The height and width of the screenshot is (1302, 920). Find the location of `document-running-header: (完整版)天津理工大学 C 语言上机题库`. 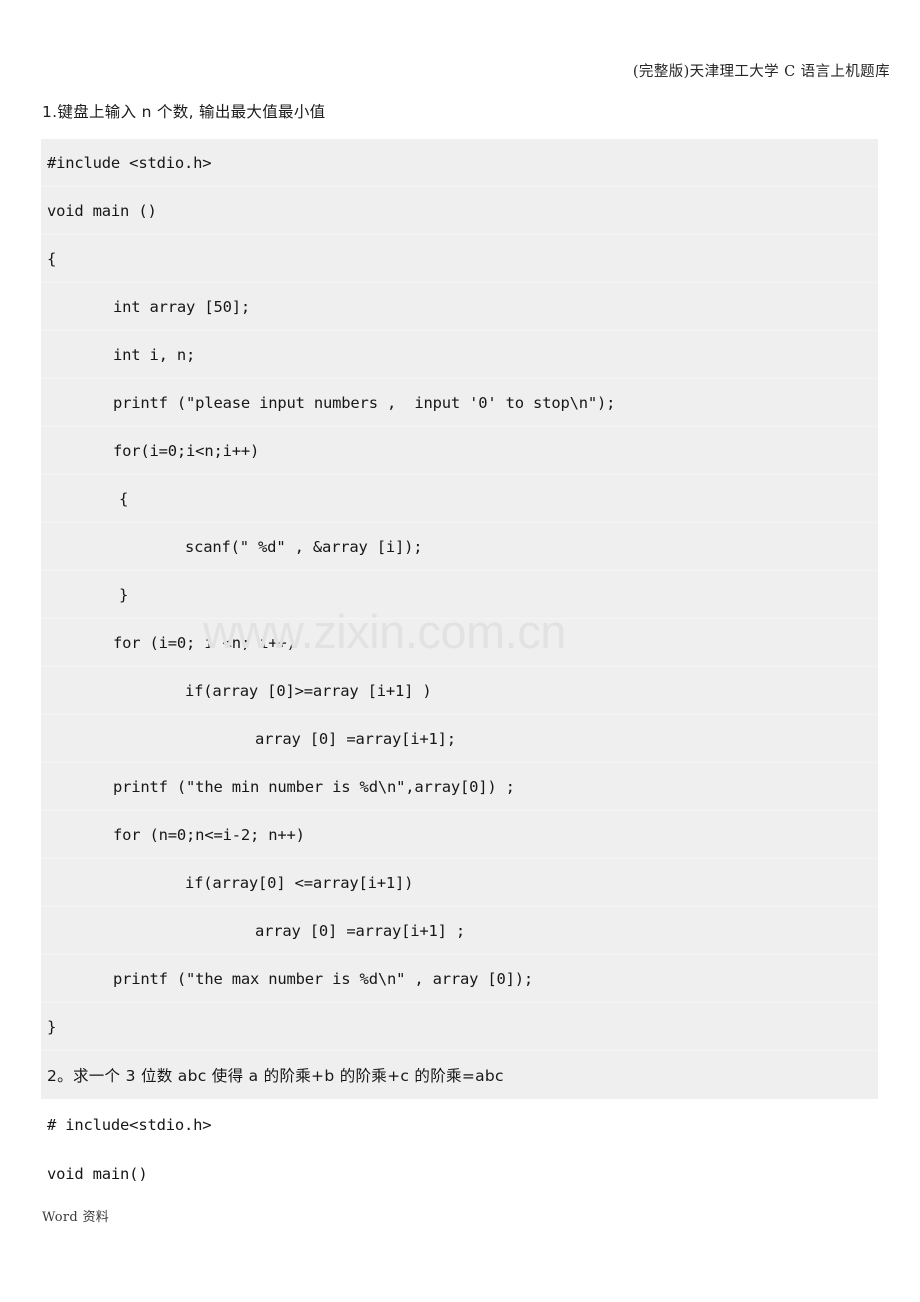

document-running-header: (完整版)天津理工大学 C 语言上机题库 is located at coordinates (761, 72).